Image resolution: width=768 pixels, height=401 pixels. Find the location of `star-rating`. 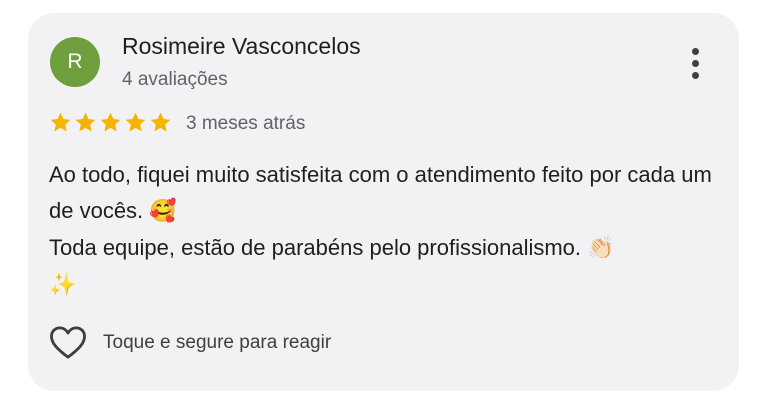

star-rating is located at coordinates (110, 122).